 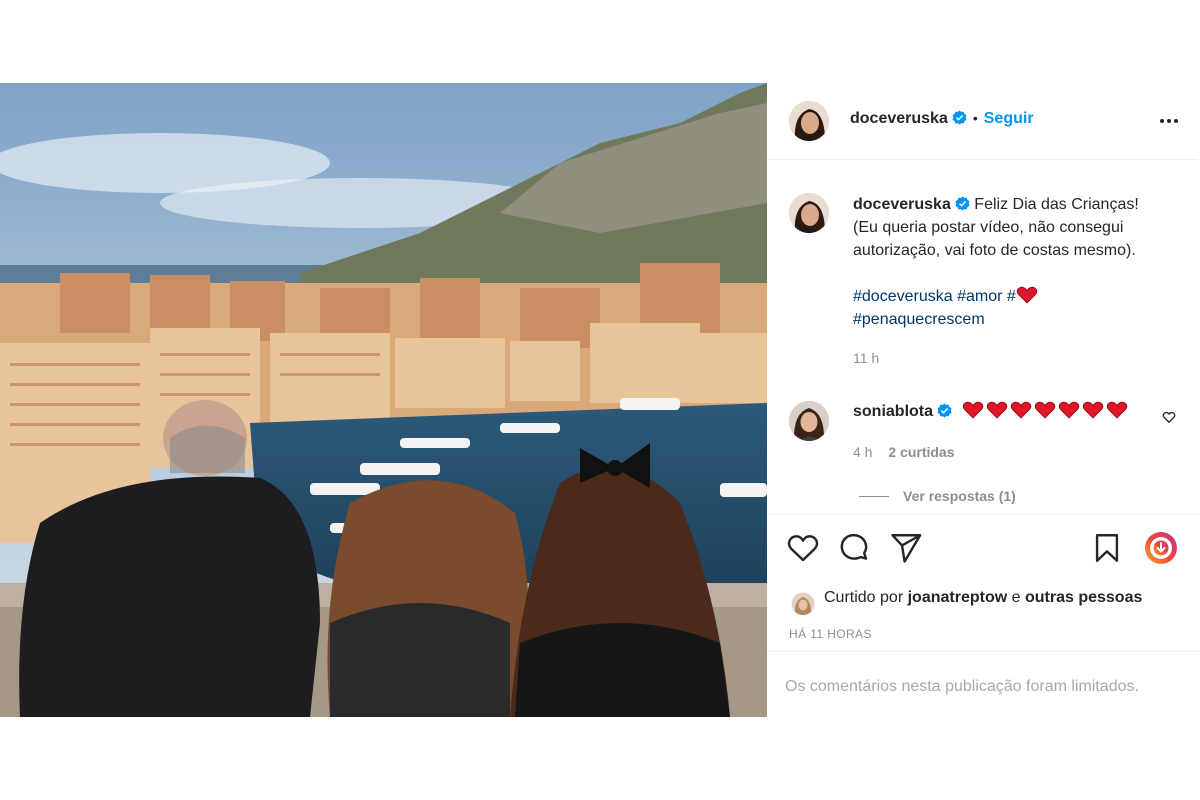 What do you see at coordinates (979, 296) in the screenshot?
I see `hashtag-link: #amor` at bounding box center [979, 296].